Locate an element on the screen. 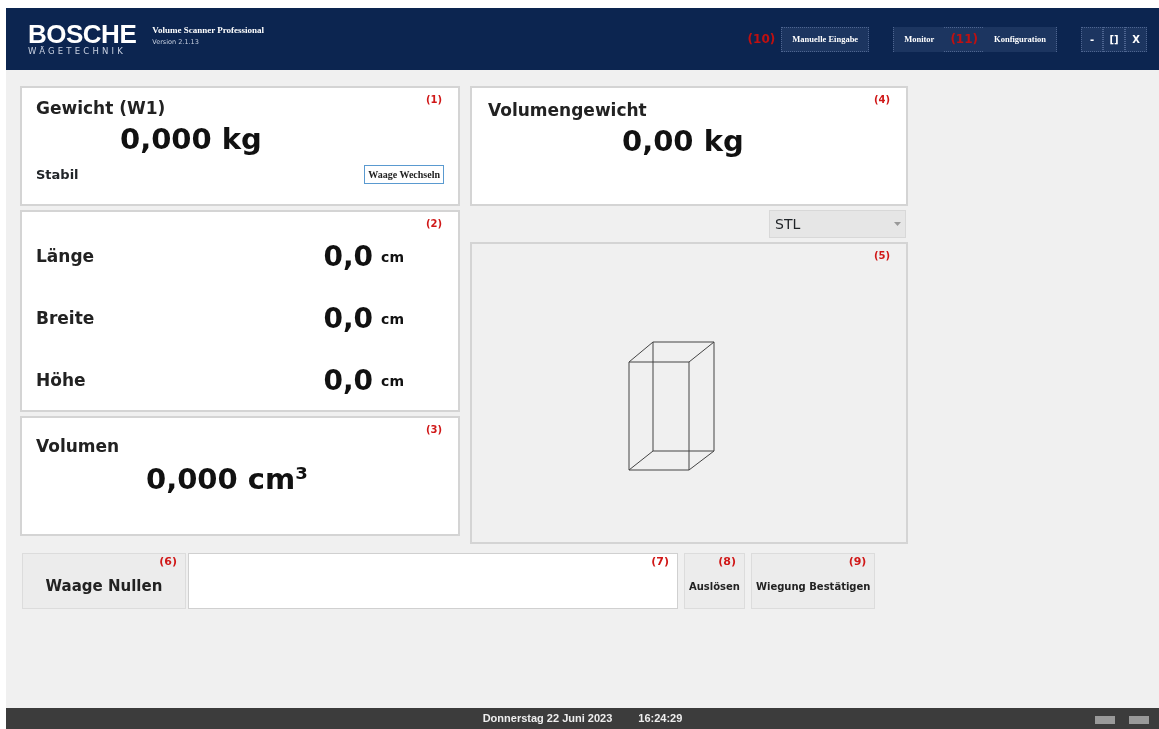  annotation-marker: (5) is located at coordinates (881, 256).